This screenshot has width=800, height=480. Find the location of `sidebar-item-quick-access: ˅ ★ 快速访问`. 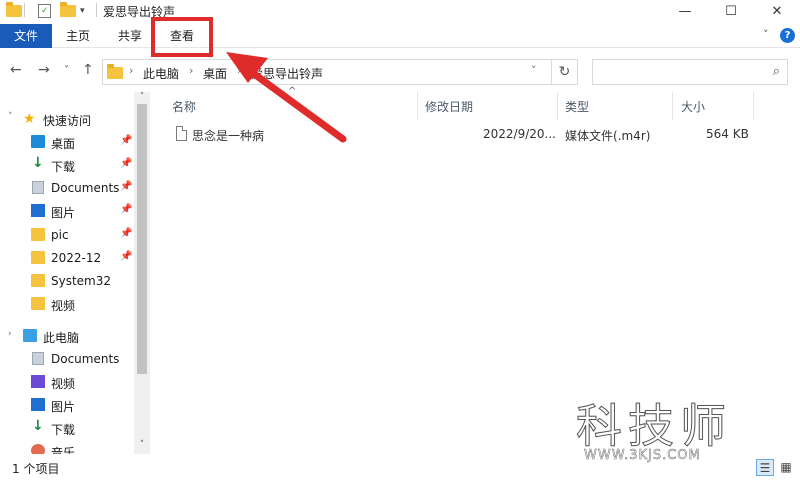

sidebar-item-quick-access: ˅ ★ 快速访问 is located at coordinates (67, 119).